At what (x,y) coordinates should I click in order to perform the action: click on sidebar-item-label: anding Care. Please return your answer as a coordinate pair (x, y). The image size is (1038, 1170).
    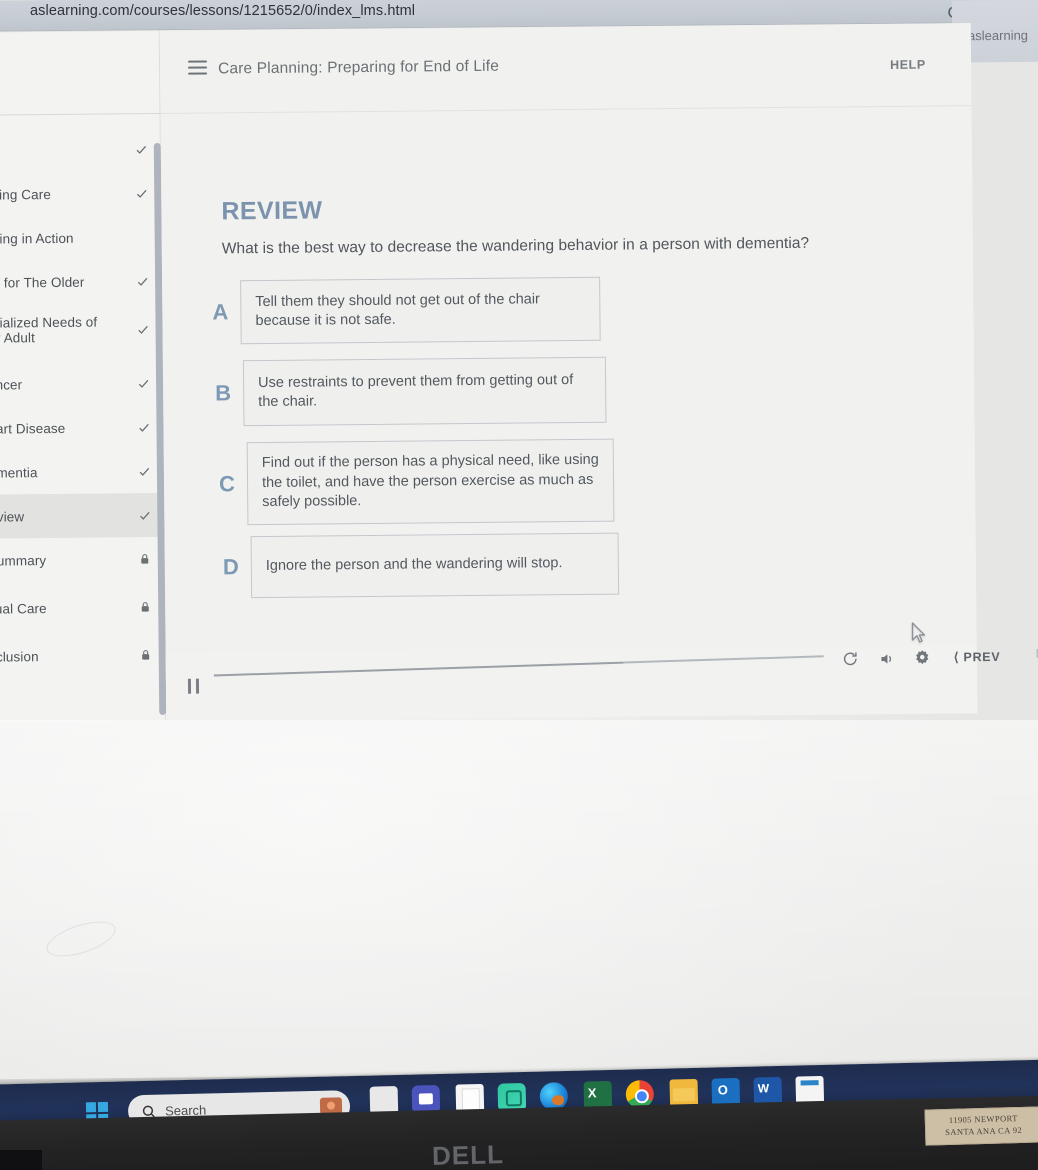
    Looking at the image, I should click on (25, 194).